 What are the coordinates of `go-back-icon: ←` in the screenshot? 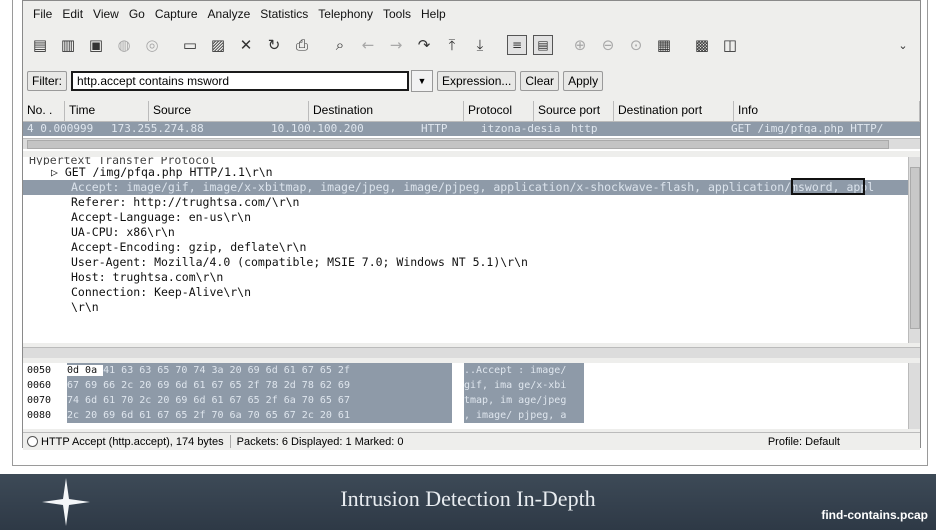 It's located at (368, 45).